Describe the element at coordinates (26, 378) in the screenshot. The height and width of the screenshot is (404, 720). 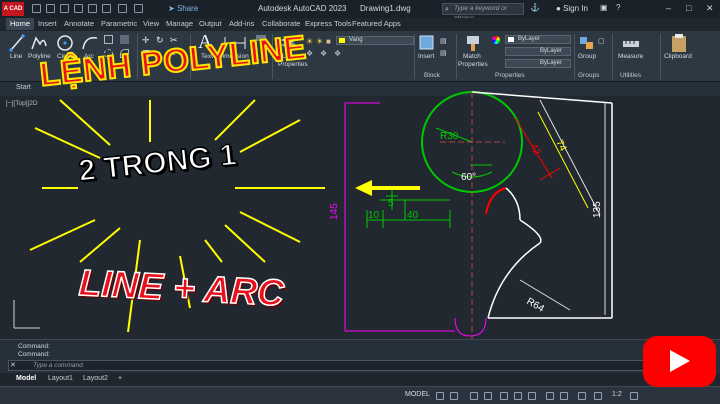
I see `tab-model: Model` at that location.